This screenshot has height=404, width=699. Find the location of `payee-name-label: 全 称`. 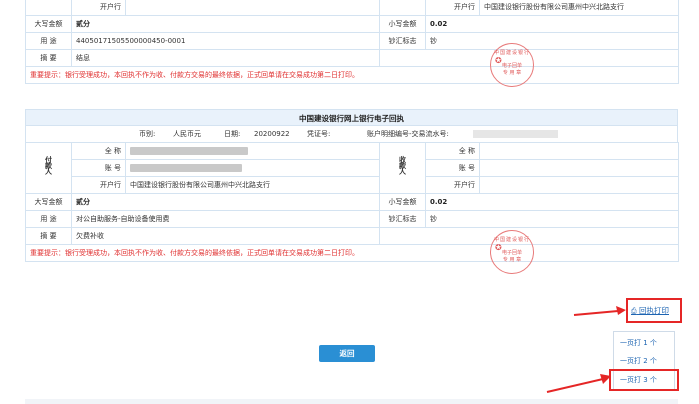

payee-name-label: 全 称 is located at coordinates (453, 151).